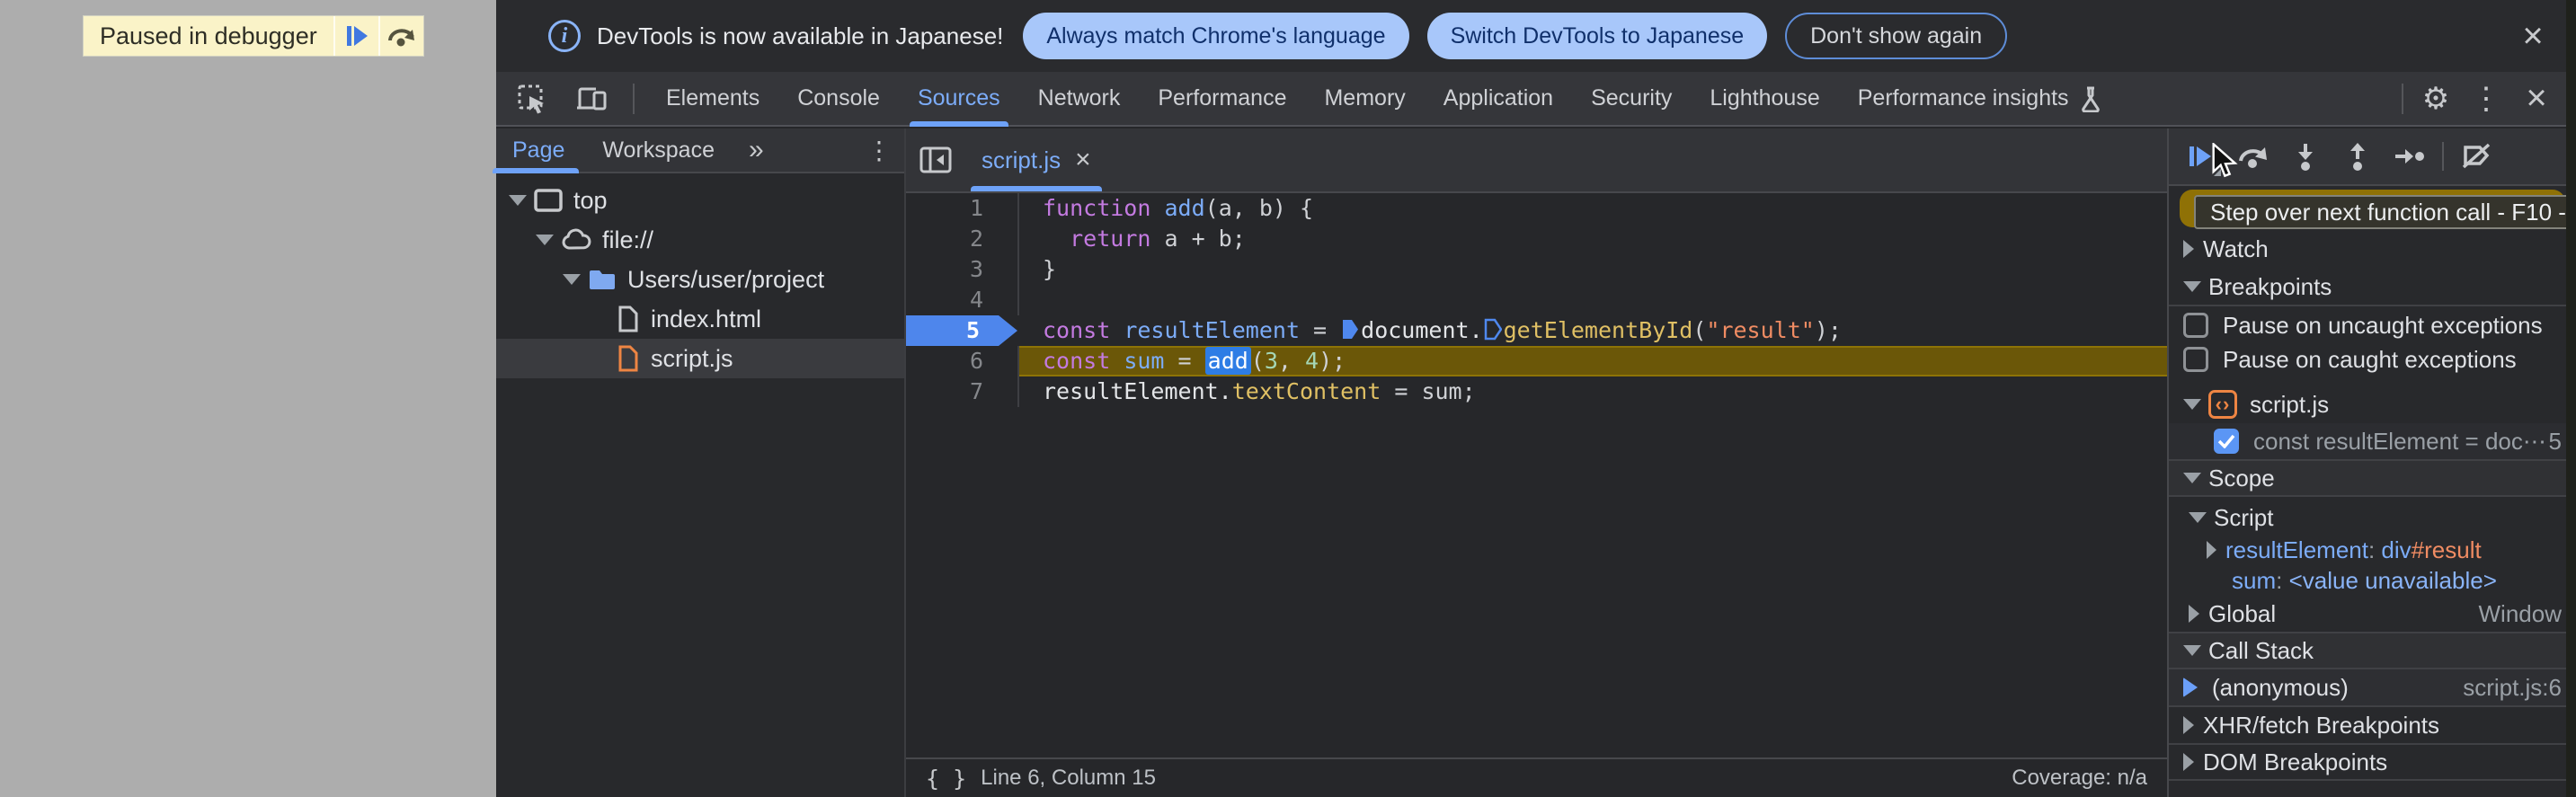  I want to click on code-line-content: }, so click(1050, 269).